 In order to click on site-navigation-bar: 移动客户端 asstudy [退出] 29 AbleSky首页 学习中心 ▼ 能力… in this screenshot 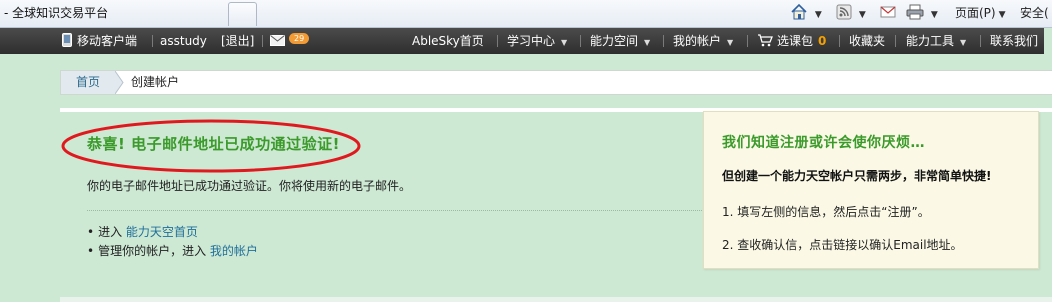, I will do `click(526, 41)`.